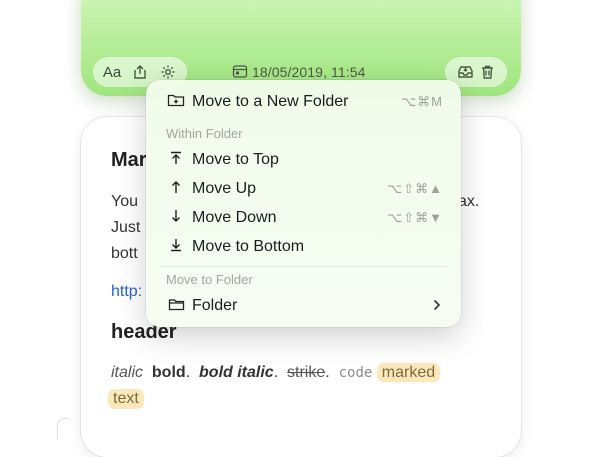 The width and height of the screenshot is (601, 457). I want to click on arrow-up-icon, so click(176, 189).